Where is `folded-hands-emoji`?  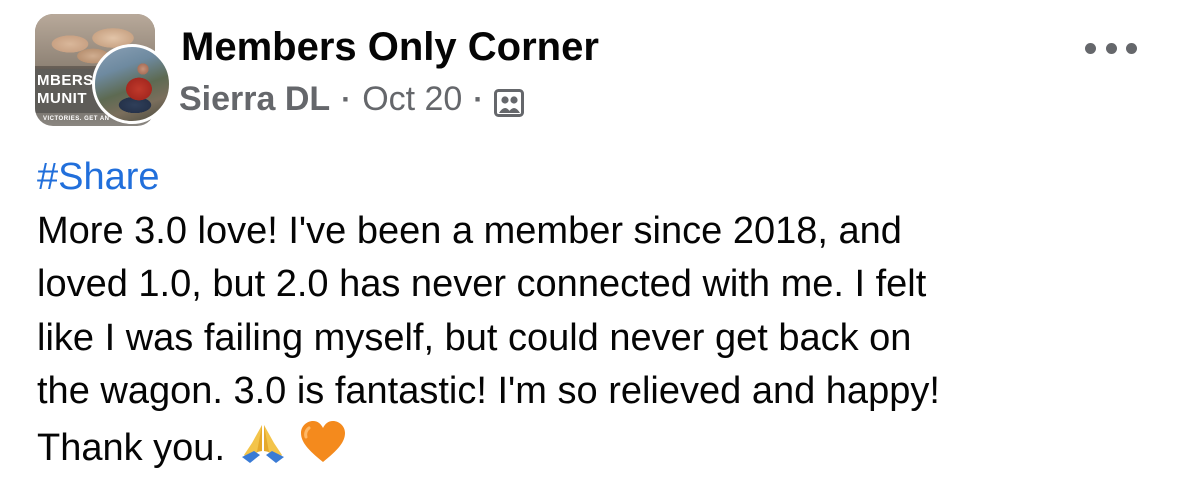
folded-hands-emoji is located at coordinates (263, 450).